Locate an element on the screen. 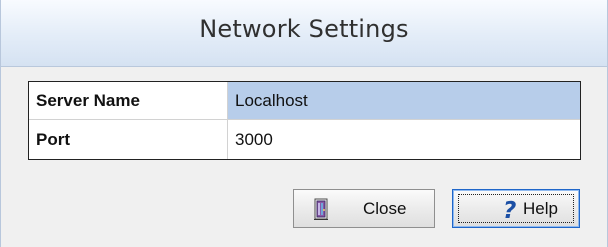 This screenshot has width=608, height=247. server-name-label: Server Name is located at coordinates (128, 100).